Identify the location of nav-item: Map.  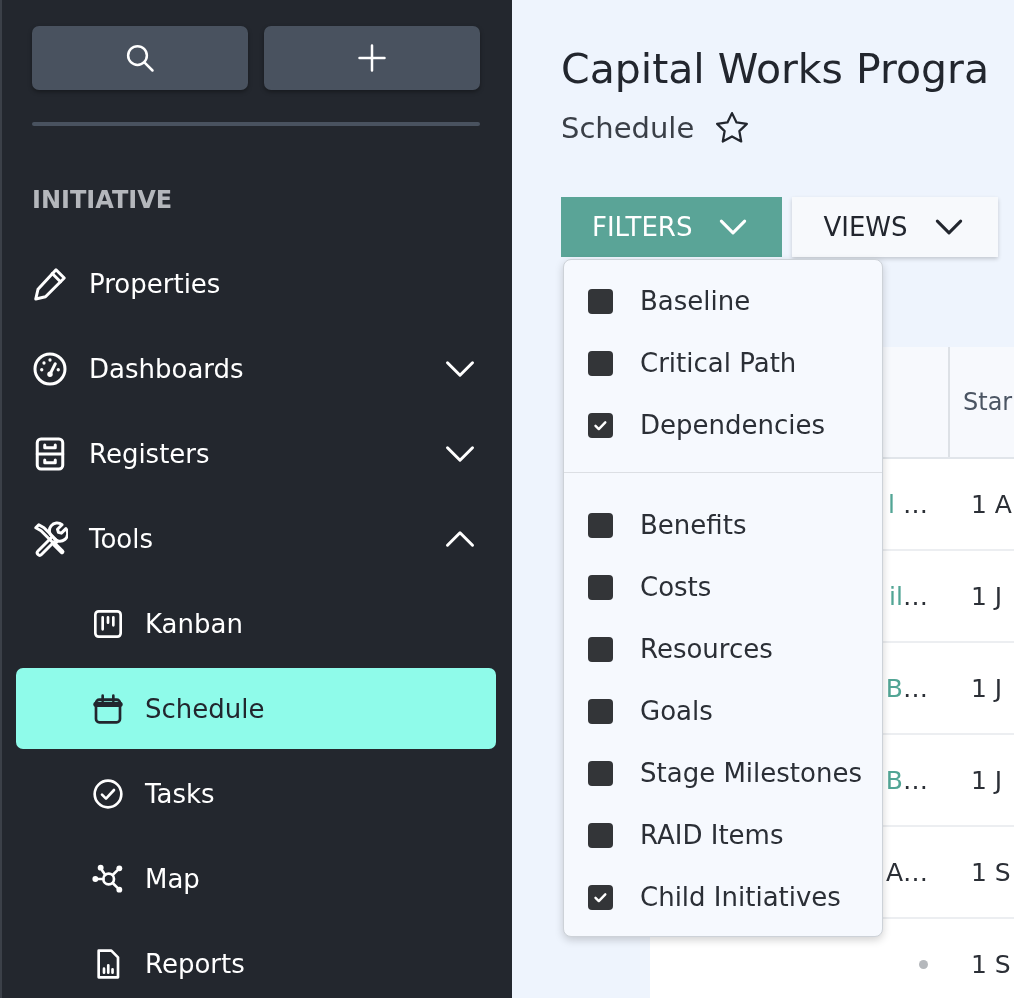
(256, 878).